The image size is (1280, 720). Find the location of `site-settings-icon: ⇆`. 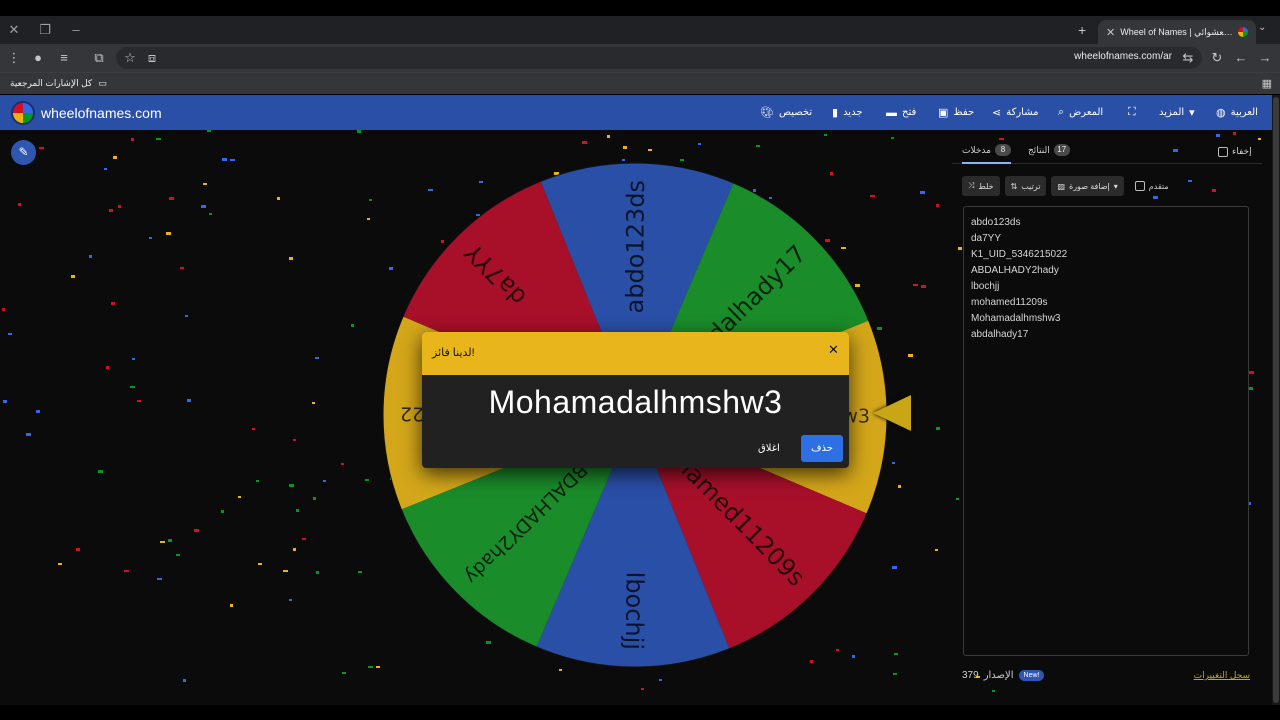

site-settings-icon: ⇆ is located at coordinates (1188, 58).